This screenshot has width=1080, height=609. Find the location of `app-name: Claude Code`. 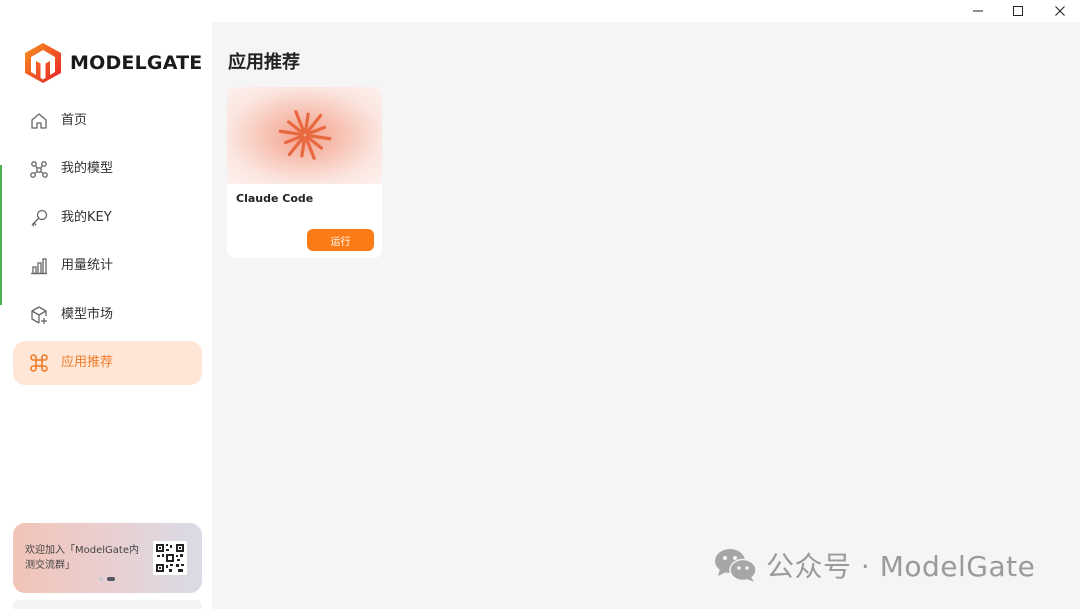

app-name: Claude Code is located at coordinates (275, 198).